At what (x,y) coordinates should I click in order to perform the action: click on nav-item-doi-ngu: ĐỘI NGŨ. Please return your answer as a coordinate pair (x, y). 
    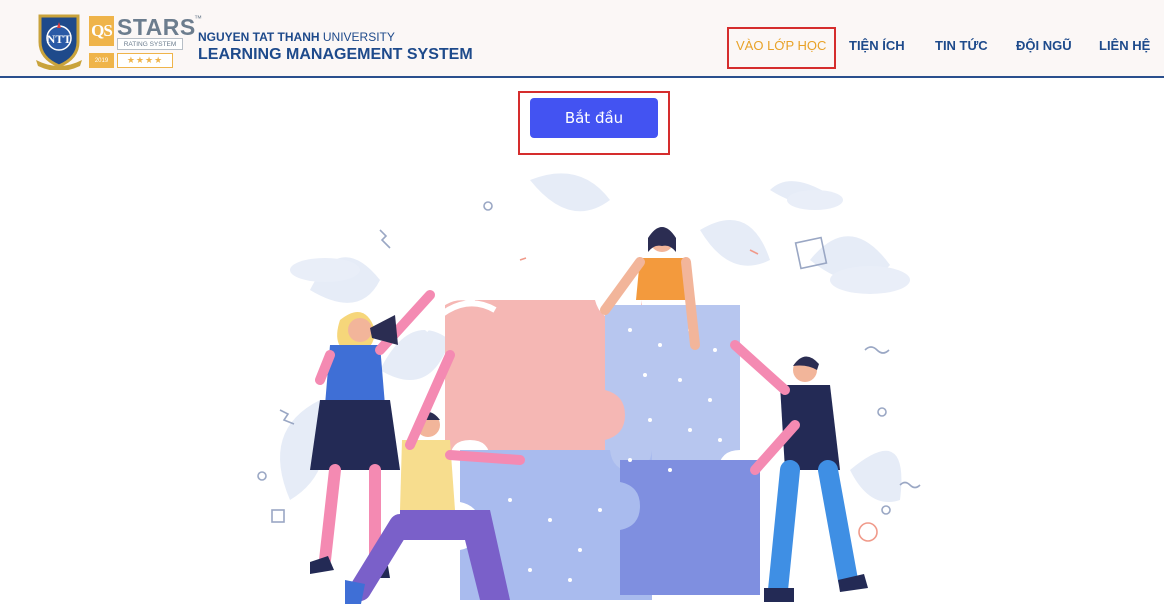
    Looking at the image, I should click on (1044, 45).